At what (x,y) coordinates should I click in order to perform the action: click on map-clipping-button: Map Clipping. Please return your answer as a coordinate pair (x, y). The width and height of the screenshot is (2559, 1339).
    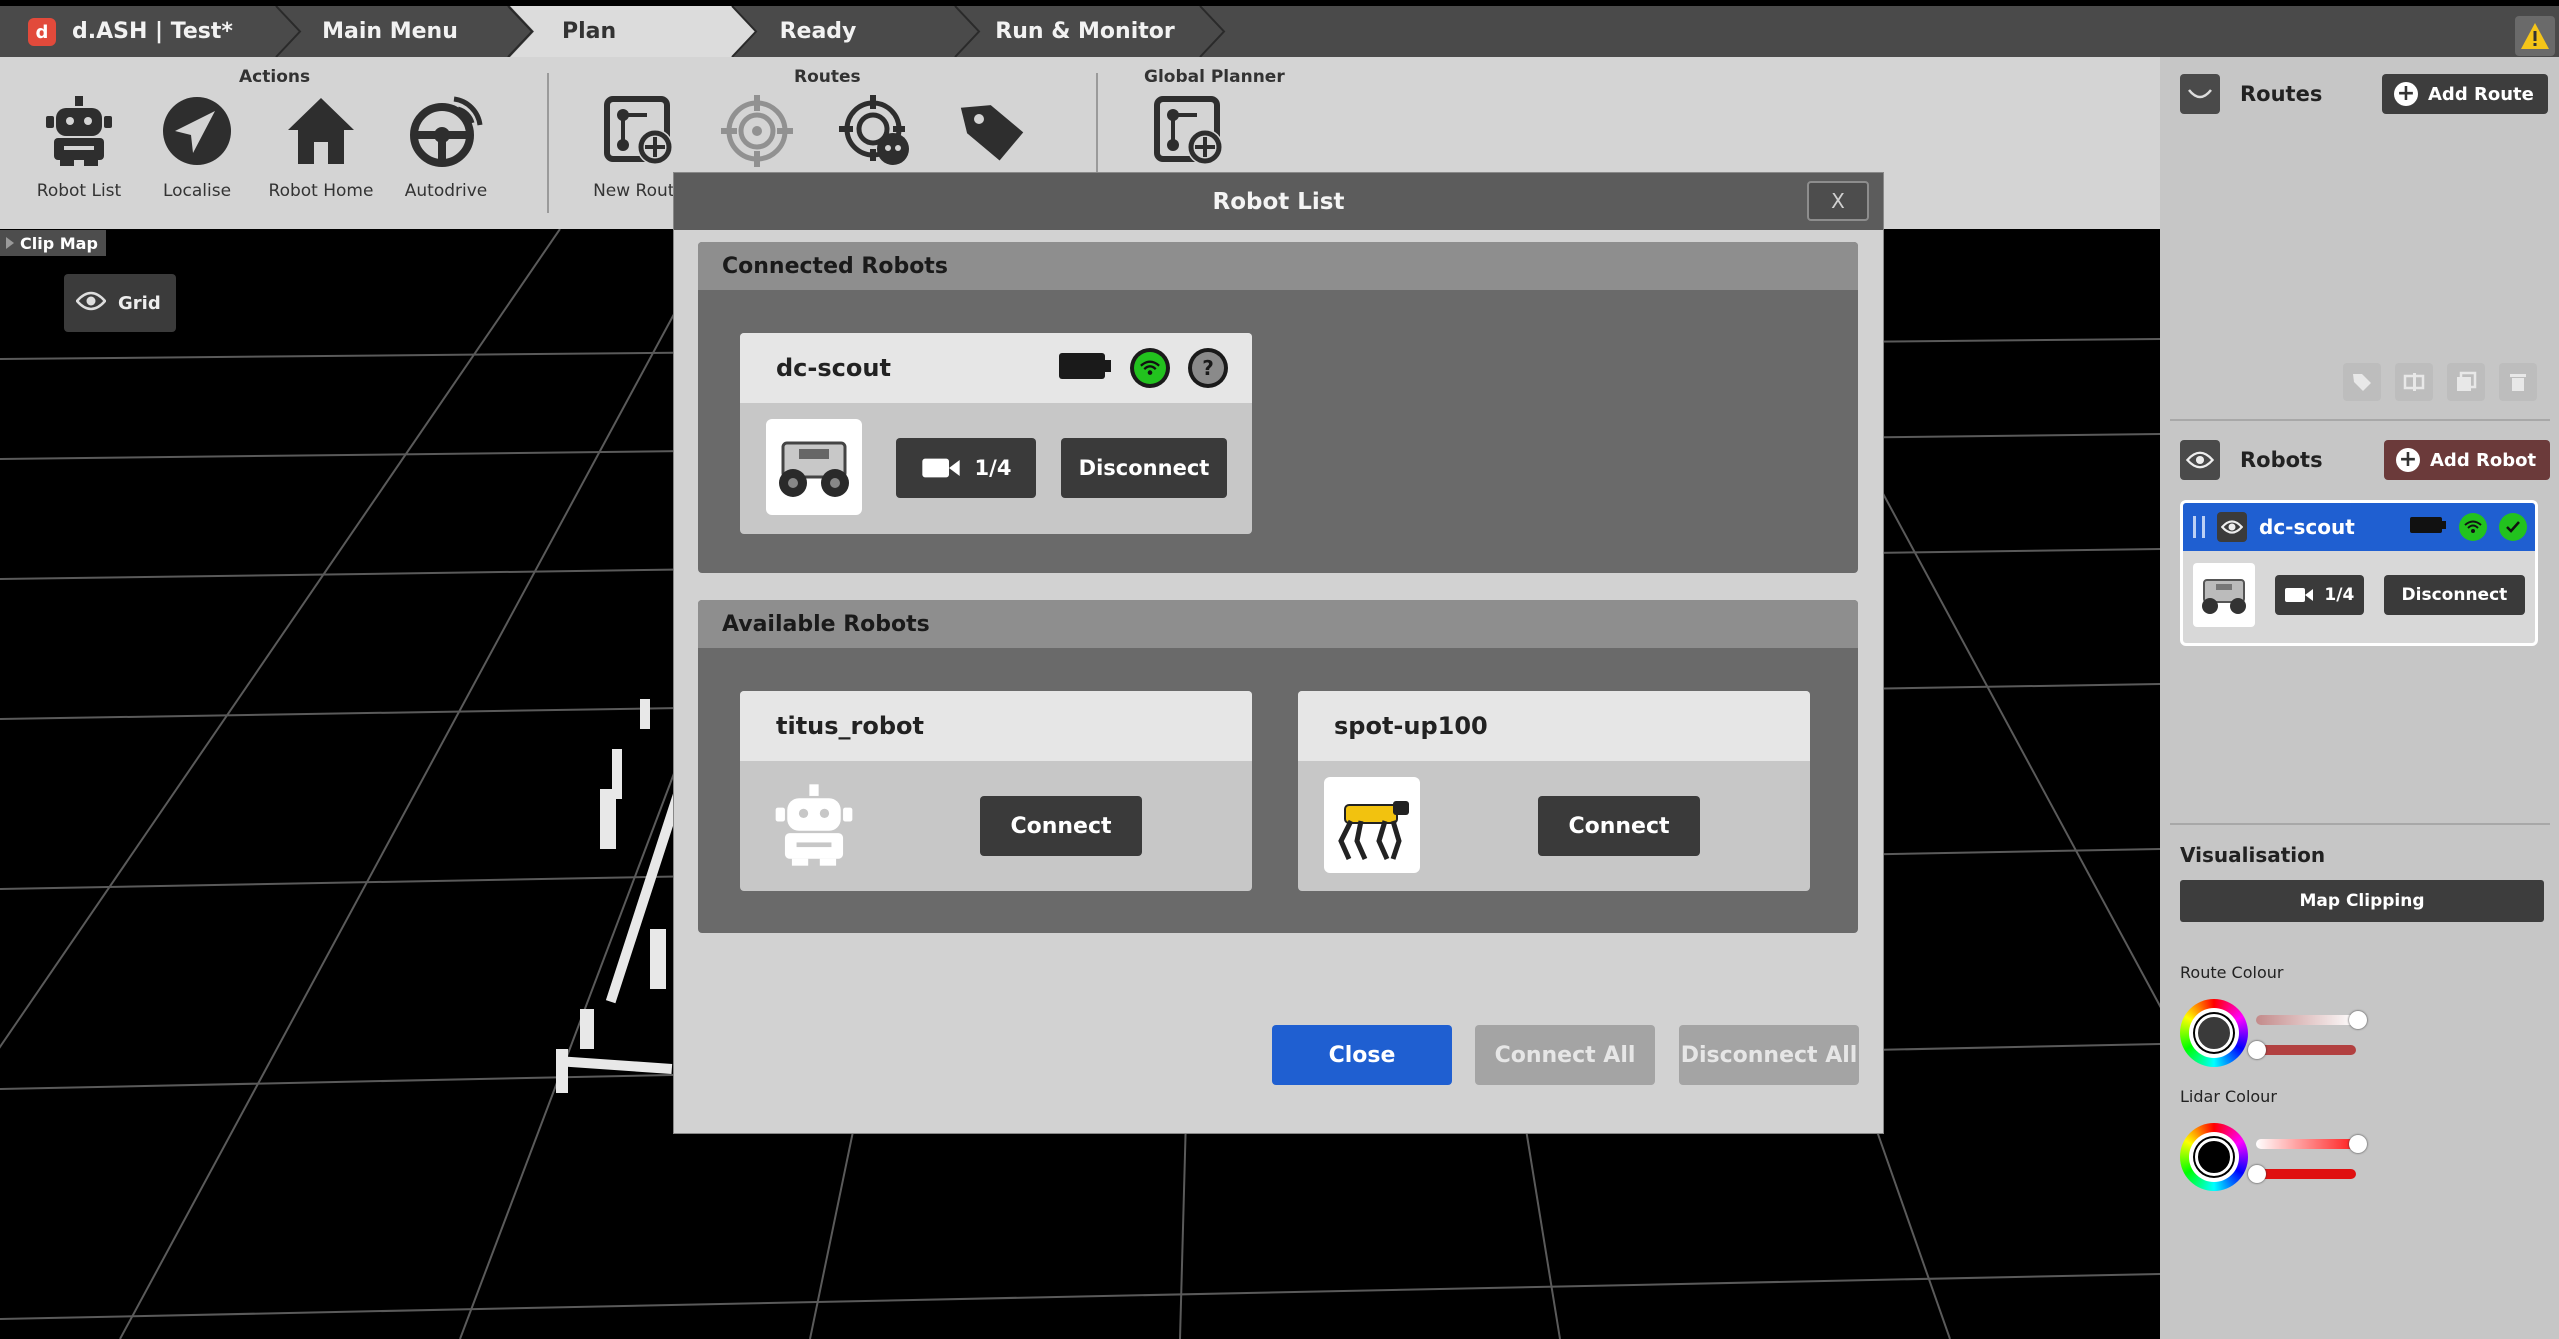
    Looking at the image, I should click on (2362, 901).